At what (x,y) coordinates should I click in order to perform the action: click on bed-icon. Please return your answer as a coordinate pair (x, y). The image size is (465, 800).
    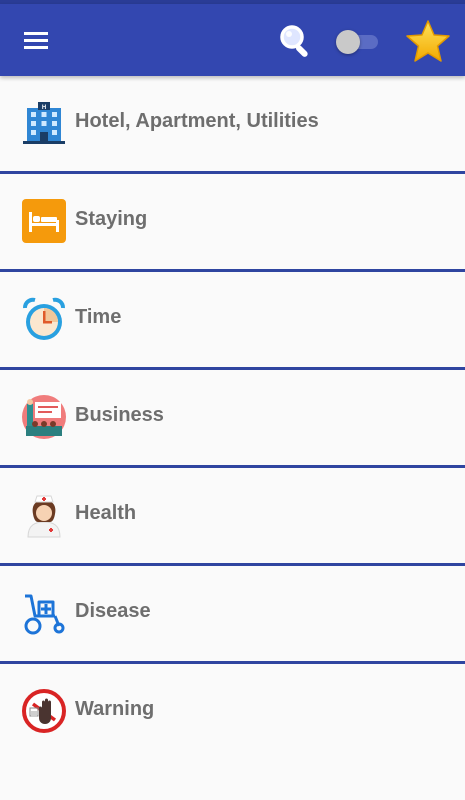
    Looking at the image, I should click on (44, 221).